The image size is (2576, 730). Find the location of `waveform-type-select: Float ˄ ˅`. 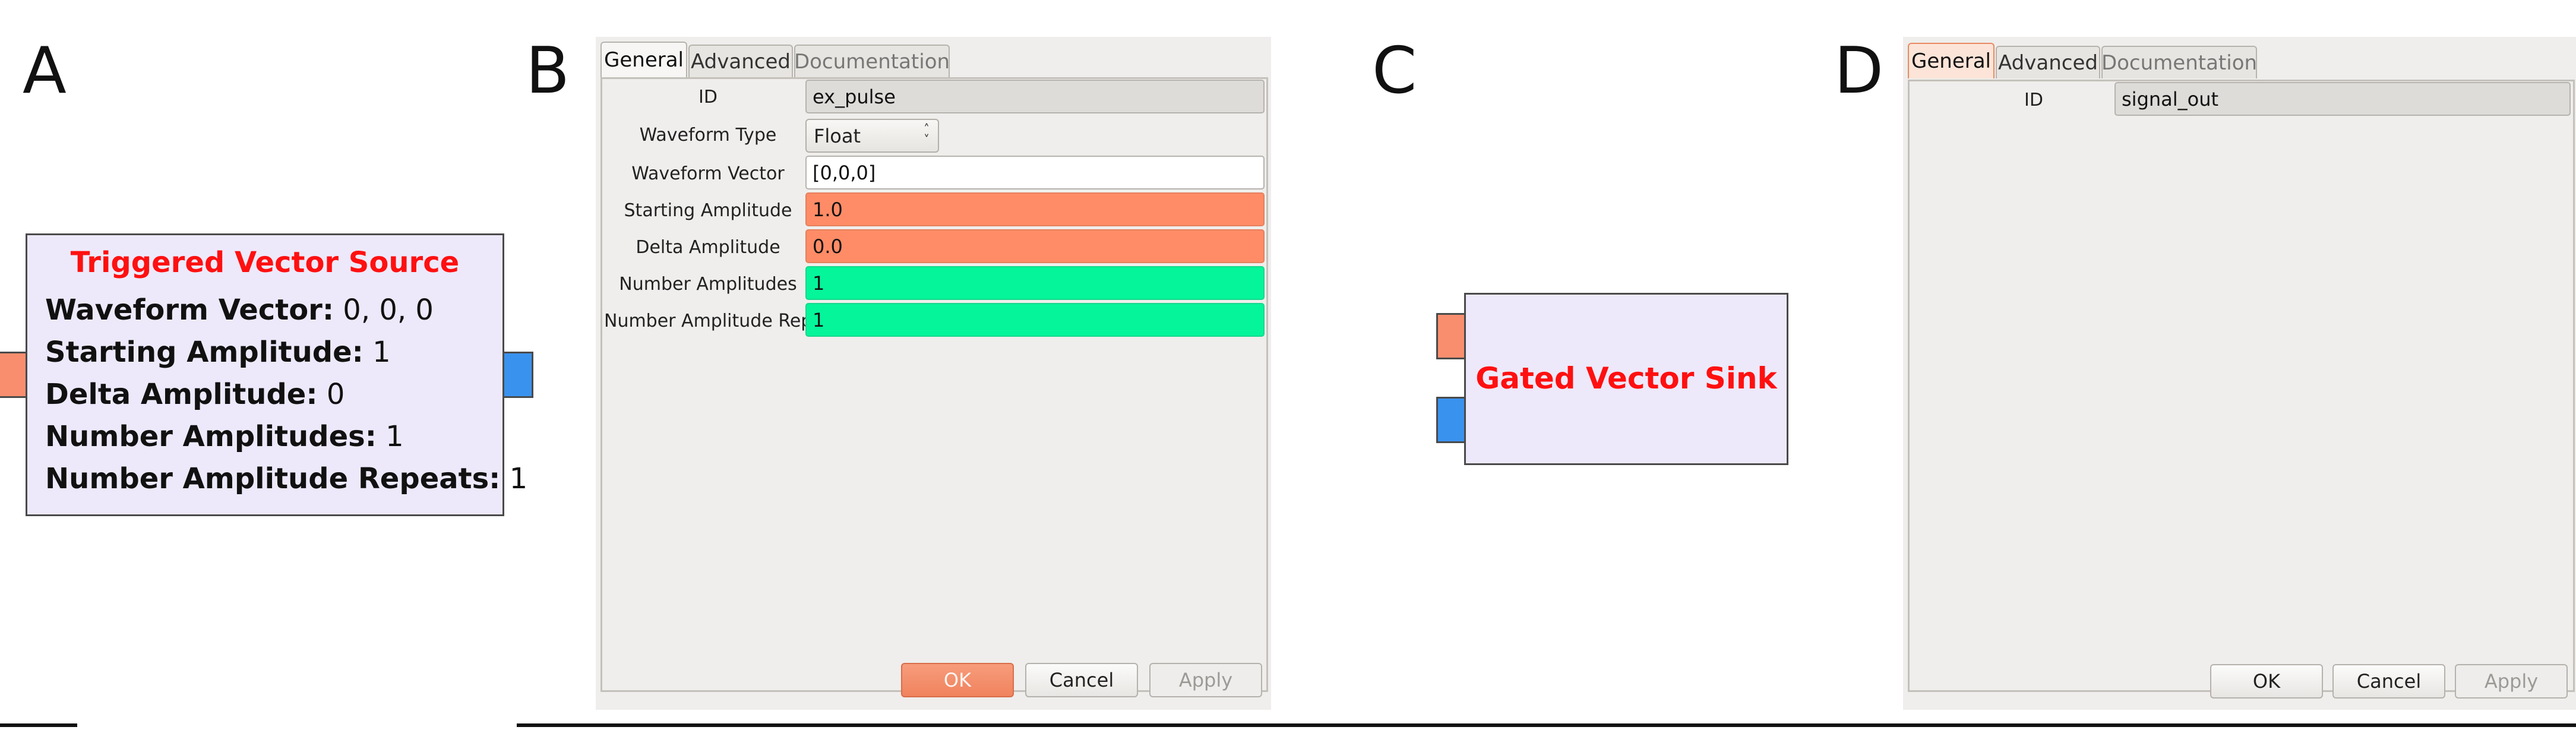

waveform-type-select: Float ˄ ˅ is located at coordinates (872, 136).